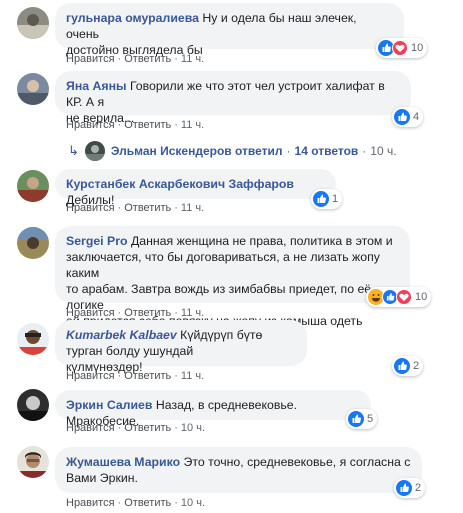  What do you see at coordinates (73, 150) in the screenshot?
I see `reply-arrow-icon: ↳` at bounding box center [73, 150].